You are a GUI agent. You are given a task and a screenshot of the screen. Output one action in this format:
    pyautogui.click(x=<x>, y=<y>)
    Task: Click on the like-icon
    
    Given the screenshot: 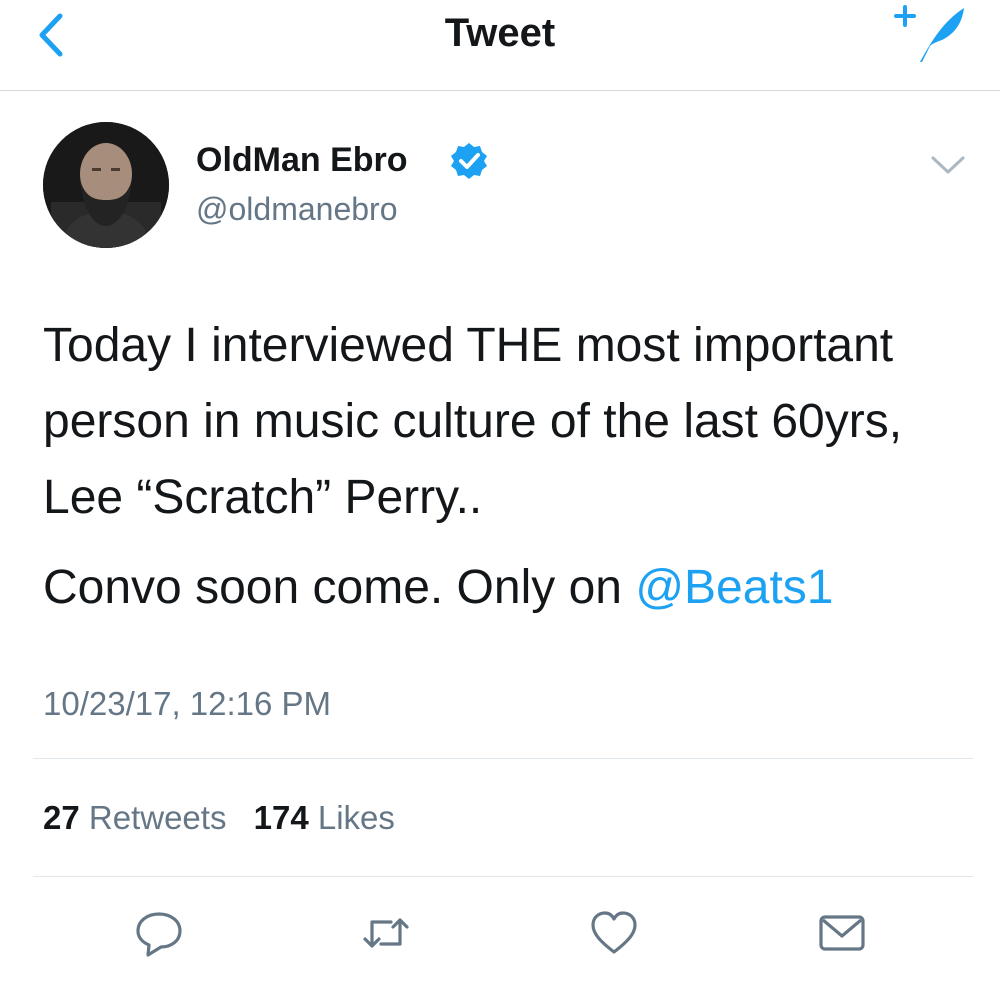 What is the action you would take?
    pyautogui.click(x=614, y=933)
    